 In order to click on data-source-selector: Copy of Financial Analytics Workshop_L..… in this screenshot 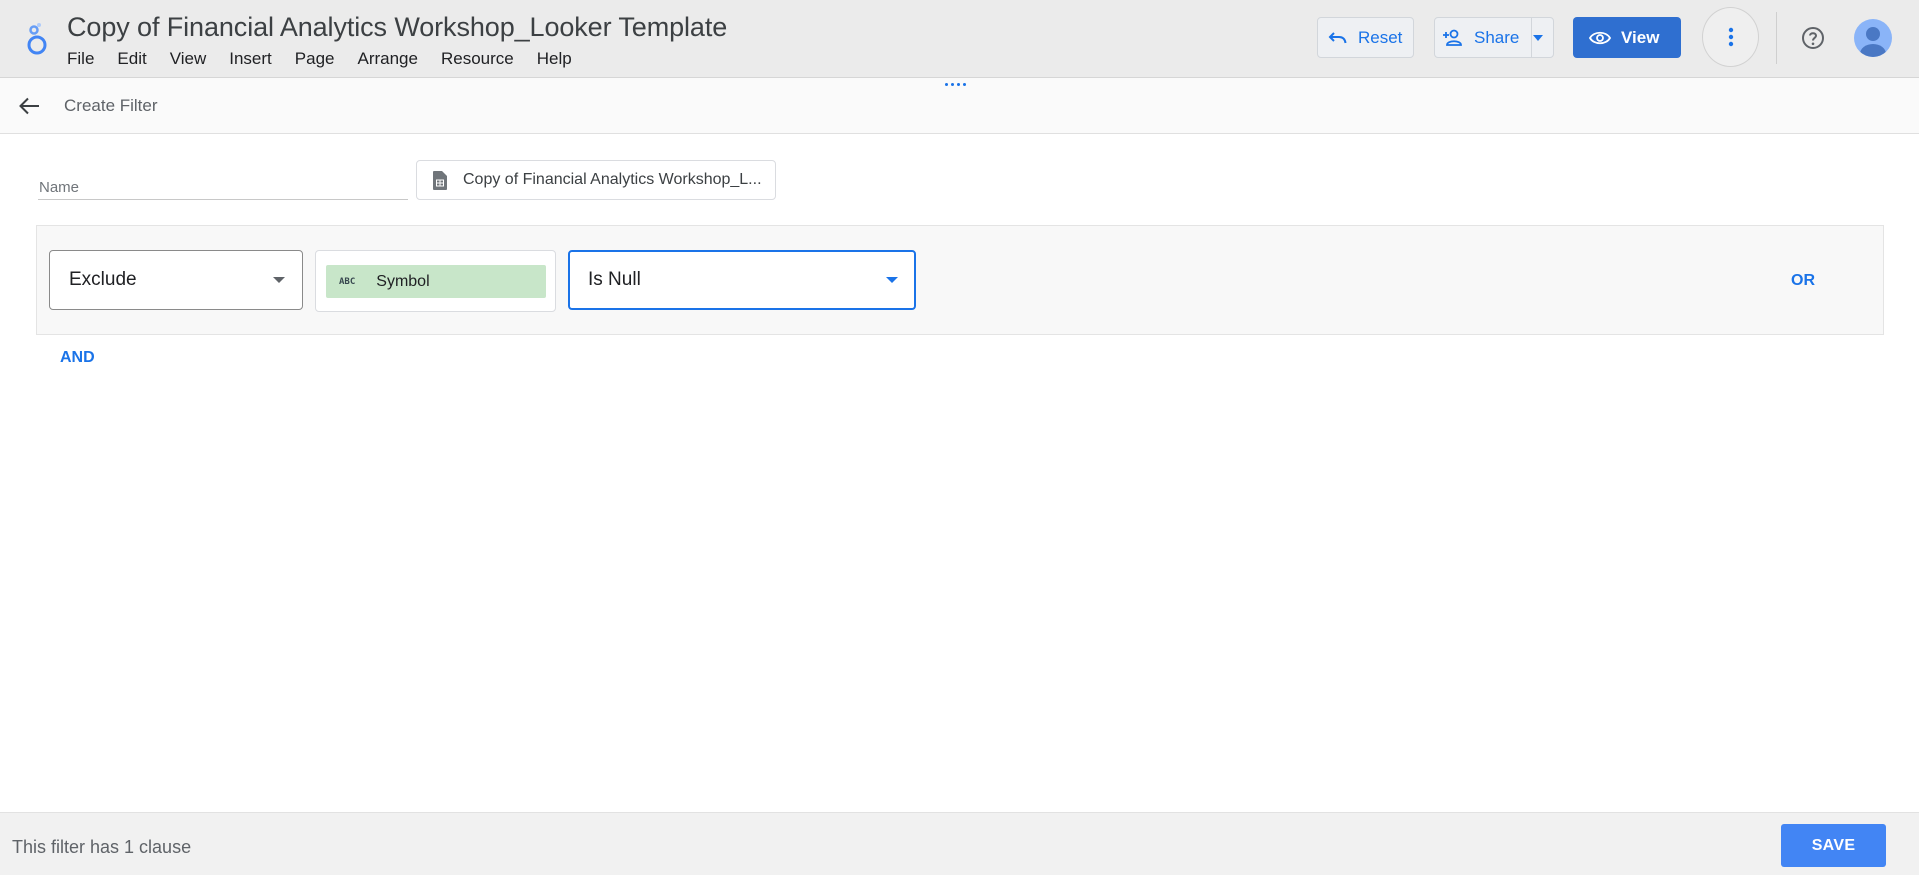, I will do `click(596, 180)`.